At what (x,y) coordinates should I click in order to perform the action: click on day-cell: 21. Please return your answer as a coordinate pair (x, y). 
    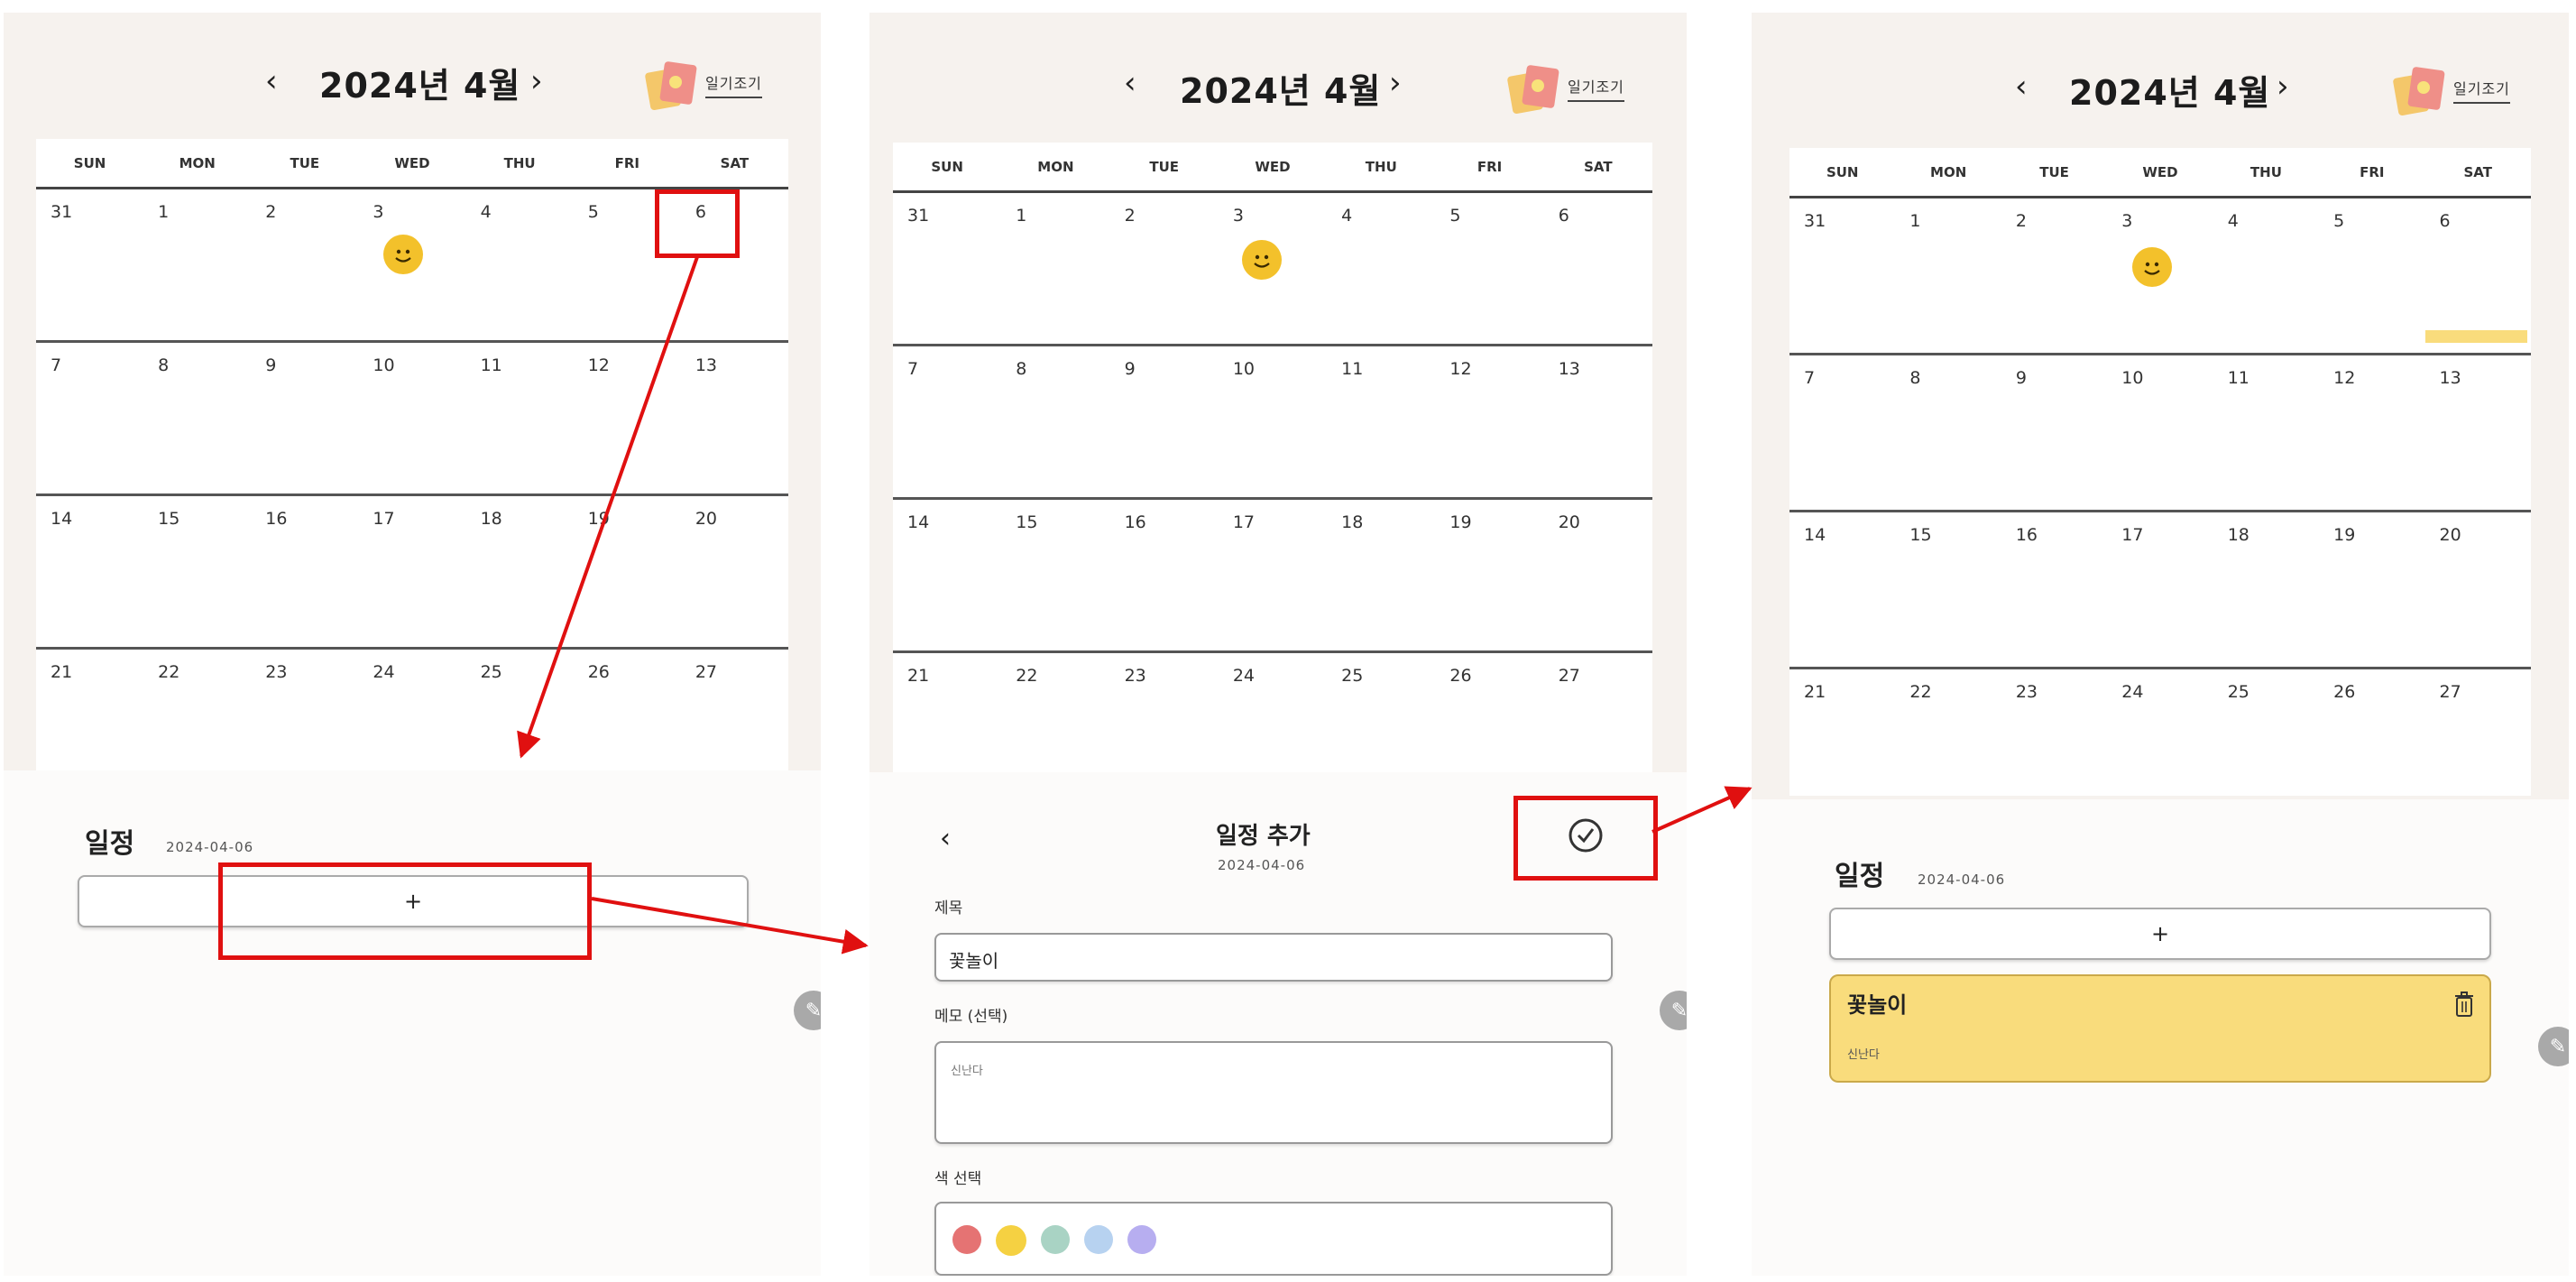
    Looking at the image, I should click on (1842, 732).